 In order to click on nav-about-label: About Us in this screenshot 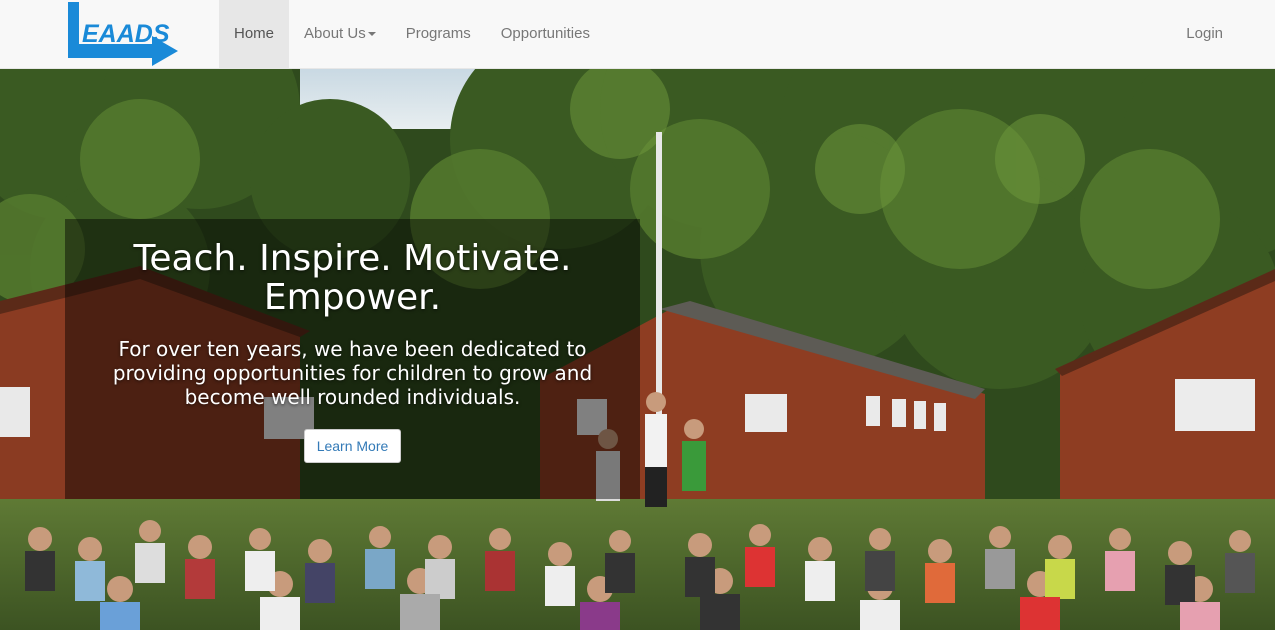, I will do `click(335, 33)`.